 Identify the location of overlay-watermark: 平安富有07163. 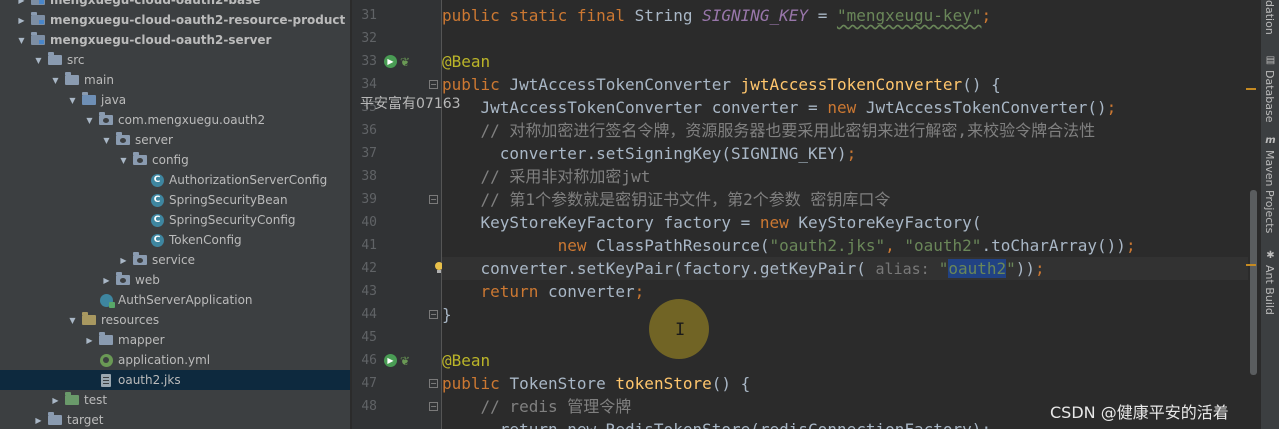
(410, 104).